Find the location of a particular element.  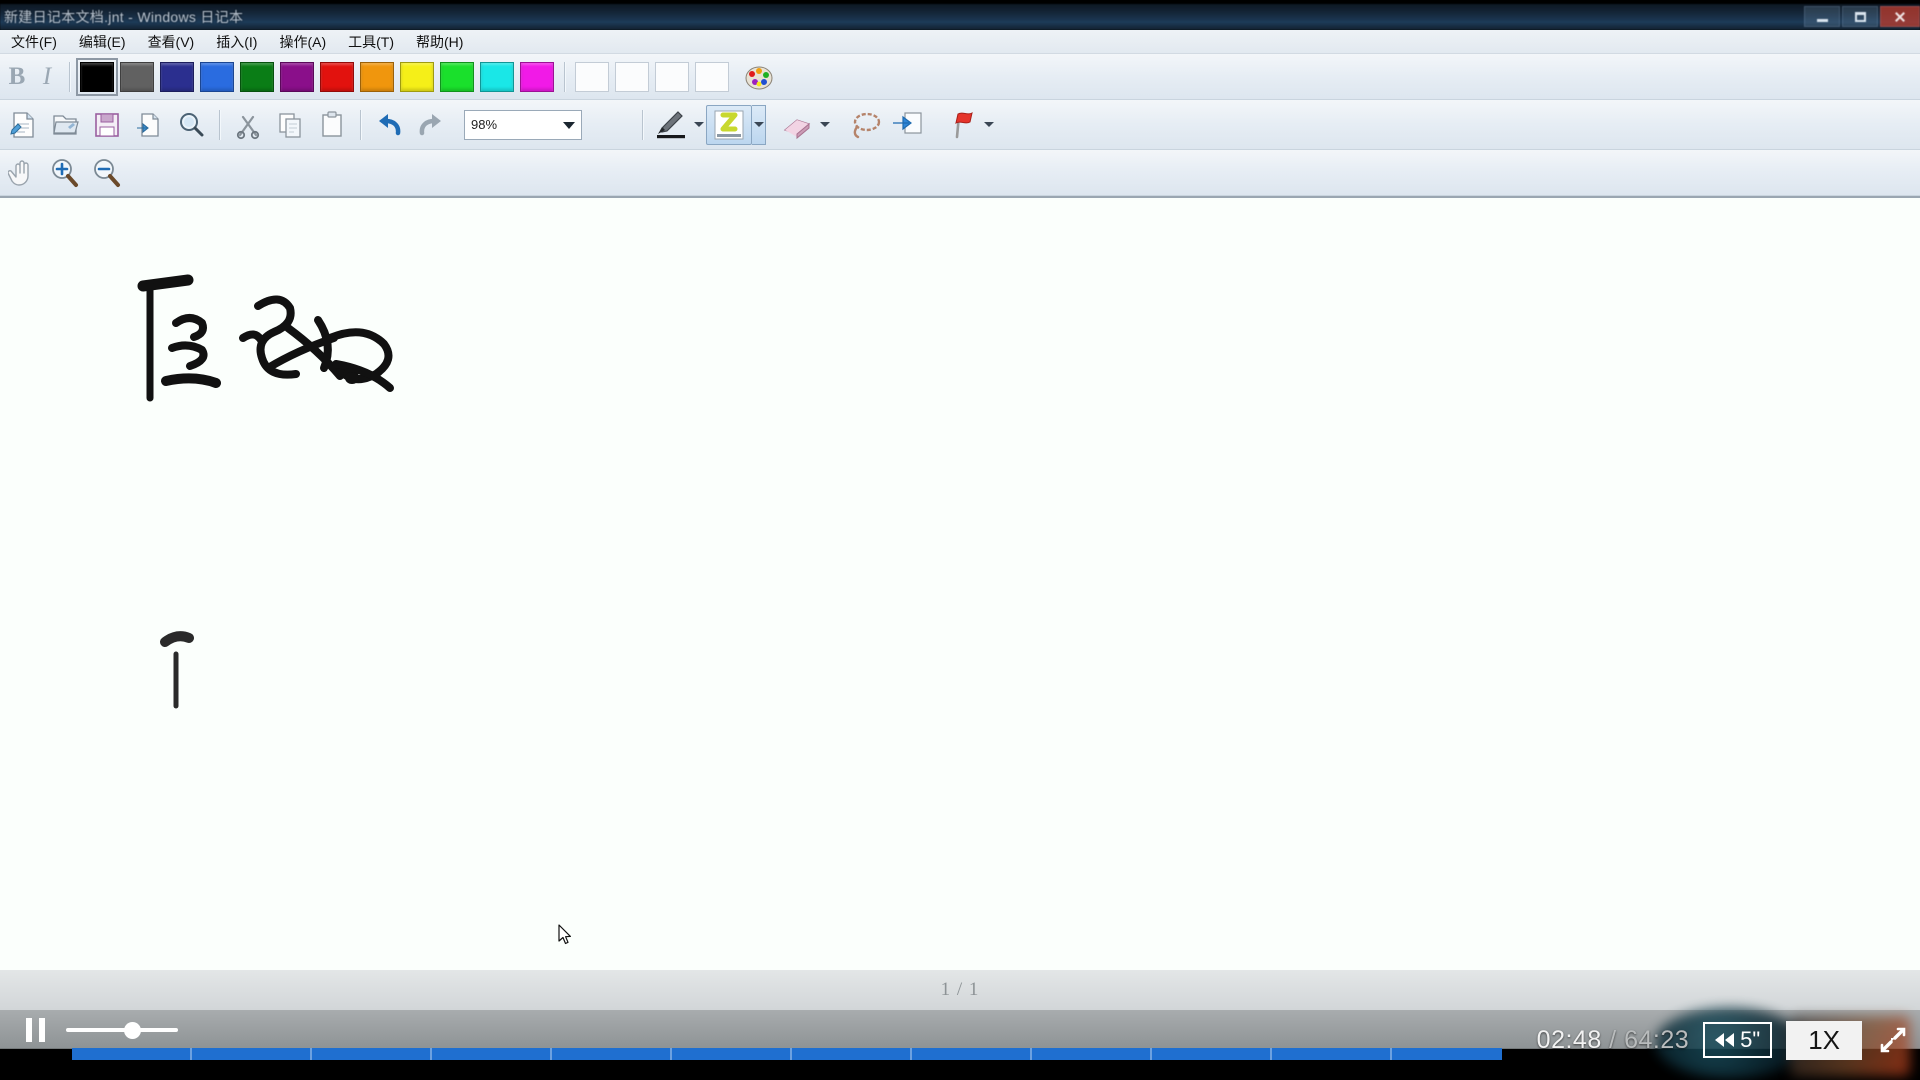

page-indicator: 1 / 1 is located at coordinates (960, 989).